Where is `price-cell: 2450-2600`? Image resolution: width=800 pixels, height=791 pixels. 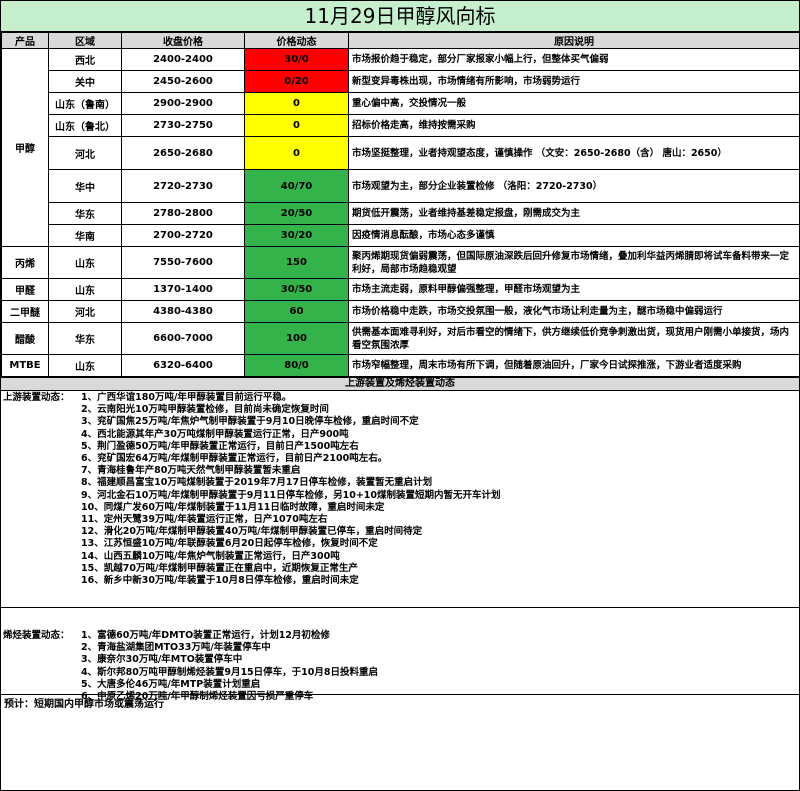
price-cell: 2450-2600 is located at coordinates (183, 81).